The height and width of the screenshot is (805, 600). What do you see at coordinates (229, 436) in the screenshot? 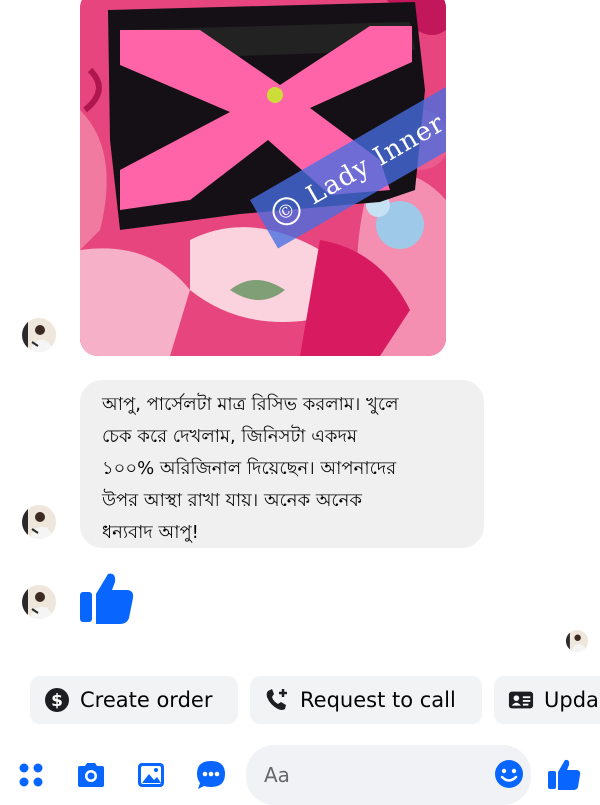
I see `message-line: চেক করে দেখলাম, জিনিসটা একদম` at bounding box center [229, 436].